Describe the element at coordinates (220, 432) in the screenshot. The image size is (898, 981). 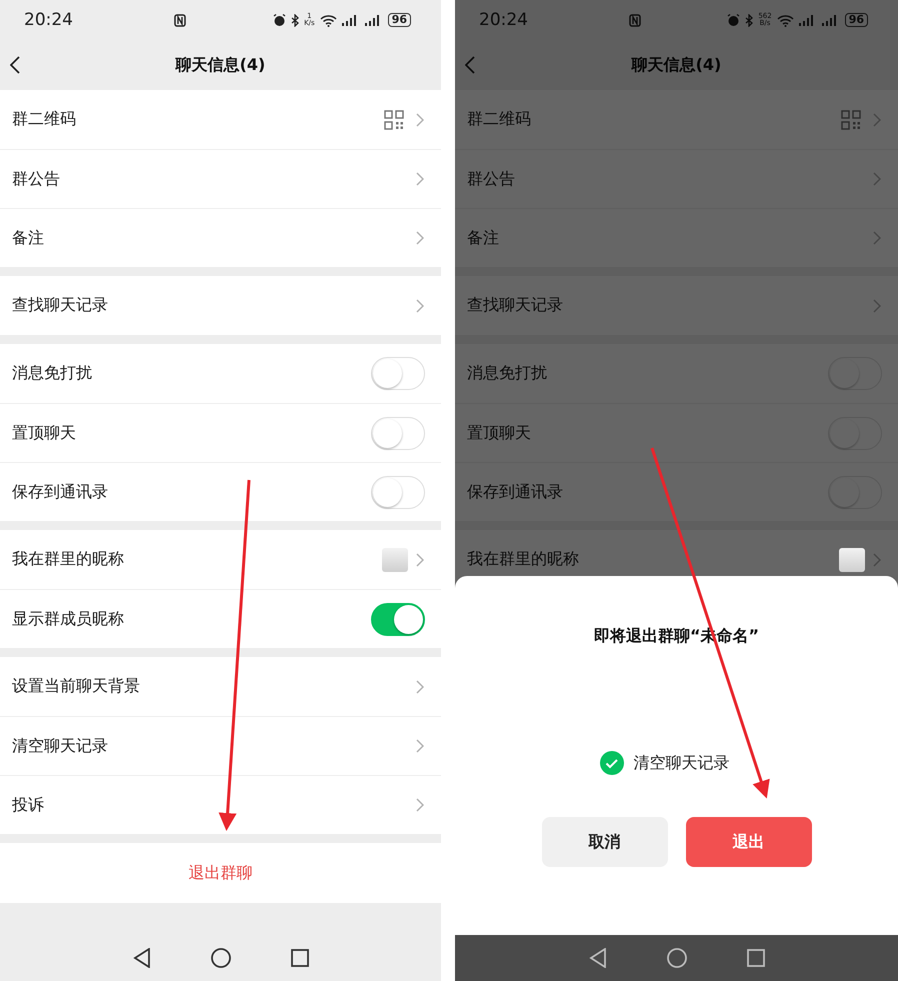
I see `settings-row: 置顶聊天` at that location.